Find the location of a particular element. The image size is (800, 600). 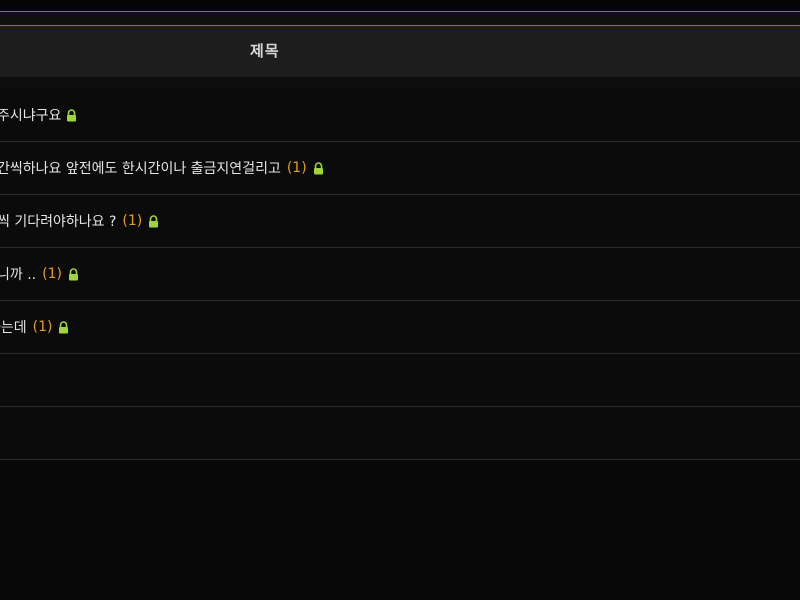

post-title-link: 주시냐구요 is located at coordinates (30, 115).